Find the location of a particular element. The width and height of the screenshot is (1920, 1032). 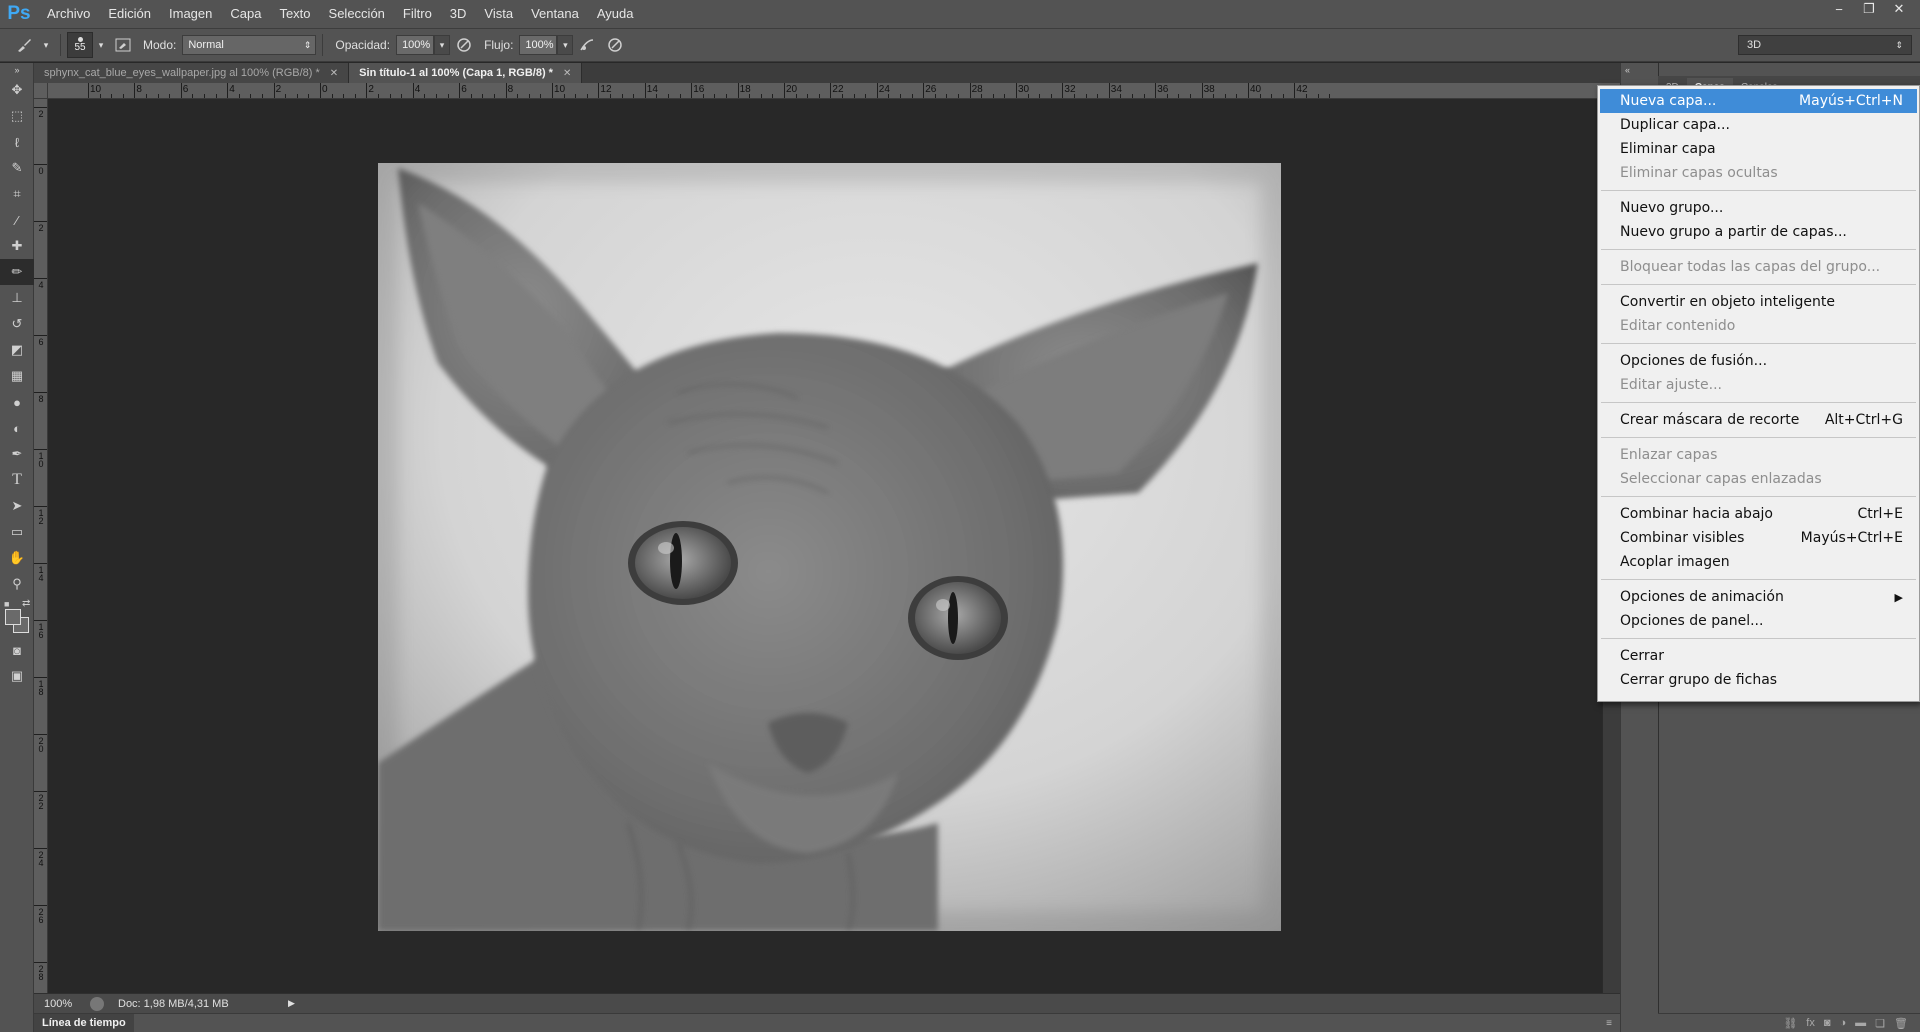

zoom-level: 100% is located at coordinates (66, 1004).